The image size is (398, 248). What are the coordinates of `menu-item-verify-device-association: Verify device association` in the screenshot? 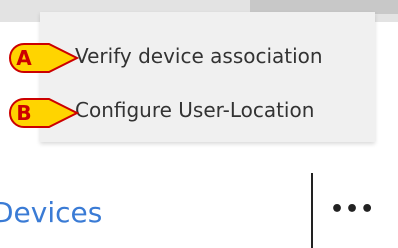 It's located at (199, 56).